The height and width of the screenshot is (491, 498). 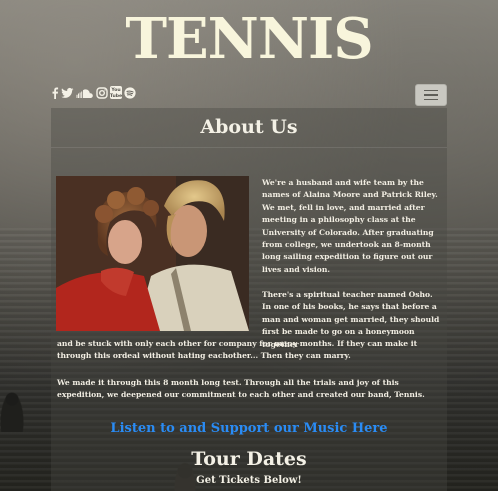 What do you see at coordinates (249, 39) in the screenshot?
I see `site-logo: TENNIS` at bounding box center [249, 39].